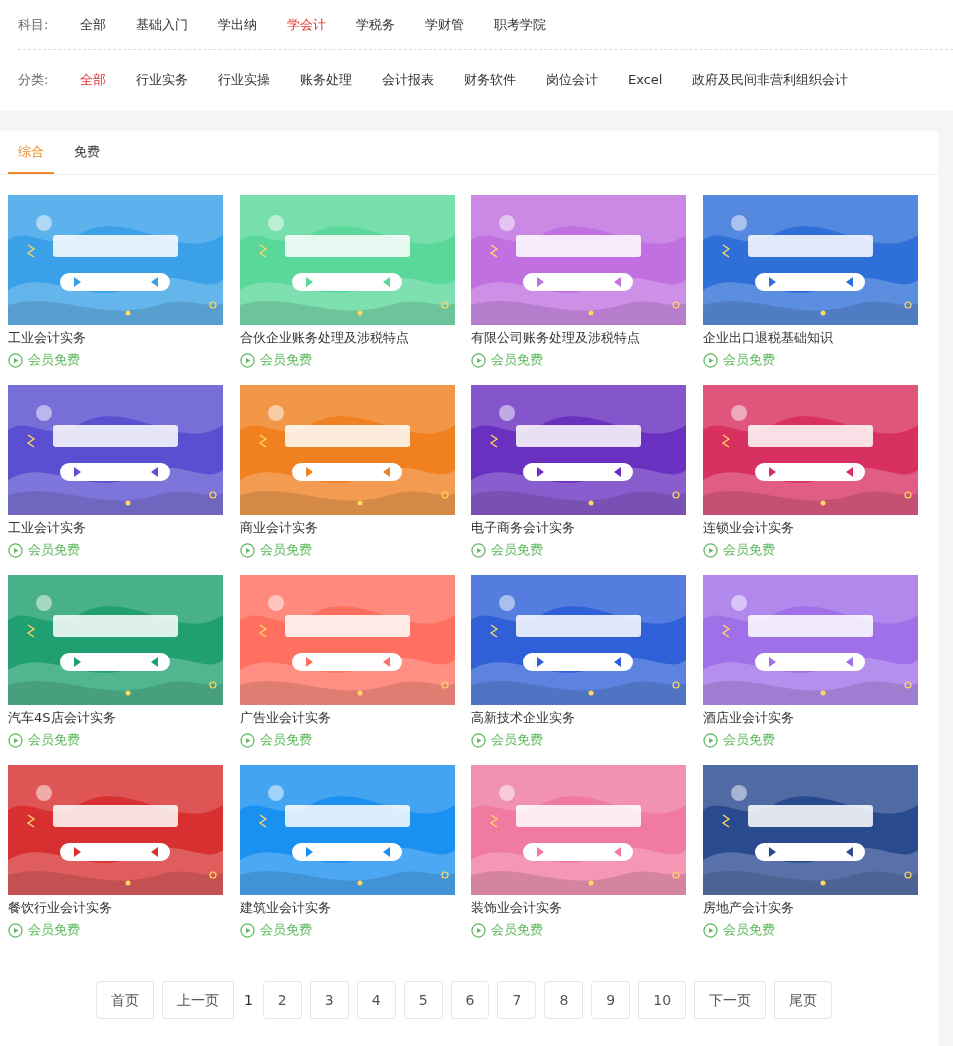 The height and width of the screenshot is (1046, 953). Describe the element at coordinates (770, 80) in the screenshot. I see `filter-option: 政府及民间非营利组织会计` at that location.